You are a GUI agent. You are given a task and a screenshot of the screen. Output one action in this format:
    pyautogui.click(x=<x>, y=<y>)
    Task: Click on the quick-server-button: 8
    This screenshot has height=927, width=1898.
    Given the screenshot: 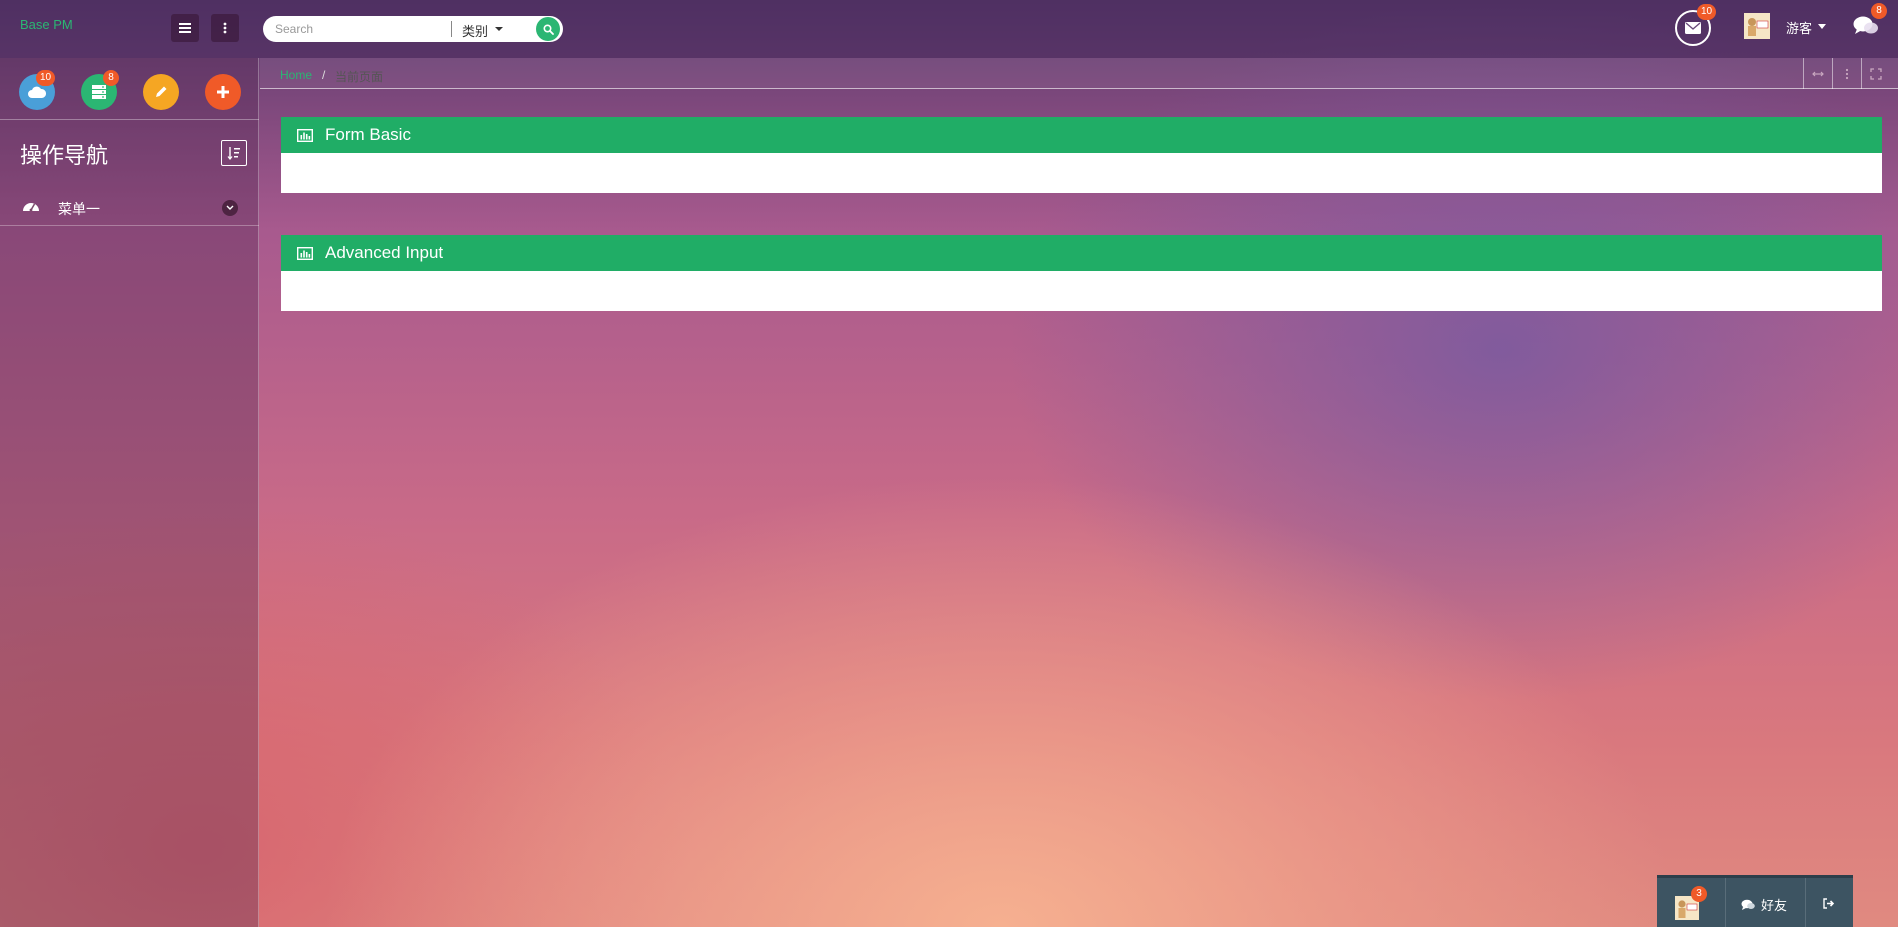 What is the action you would take?
    pyautogui.click(x=100, y=90)
    